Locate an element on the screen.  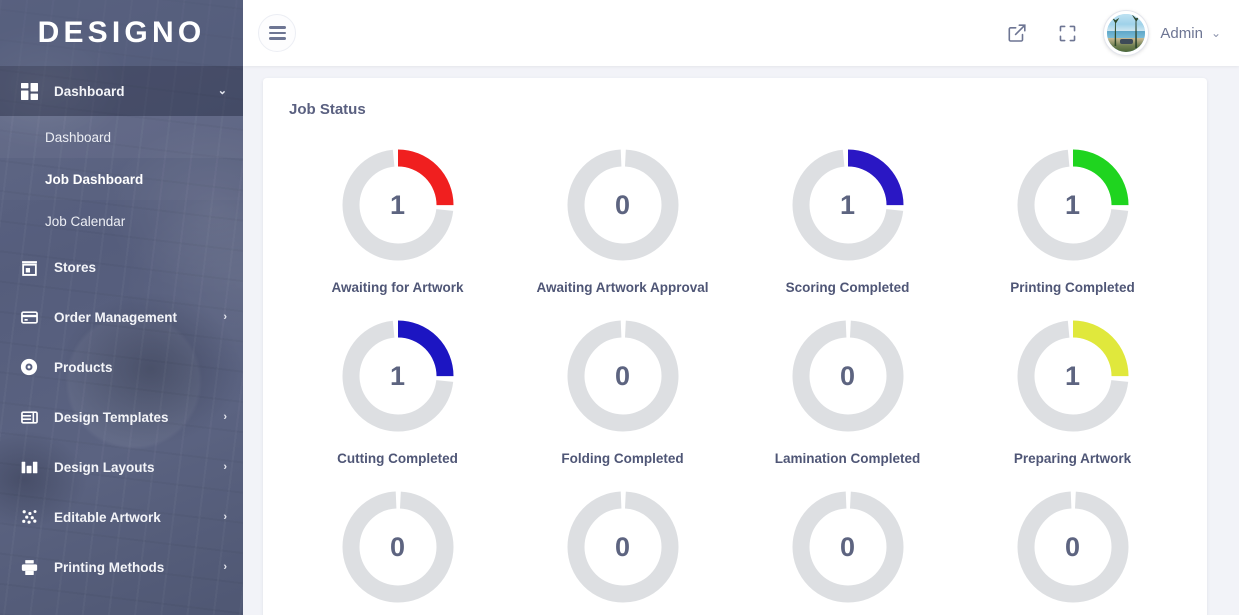
gauge-label: Lamination Completed is located at coordinates (847, 458).